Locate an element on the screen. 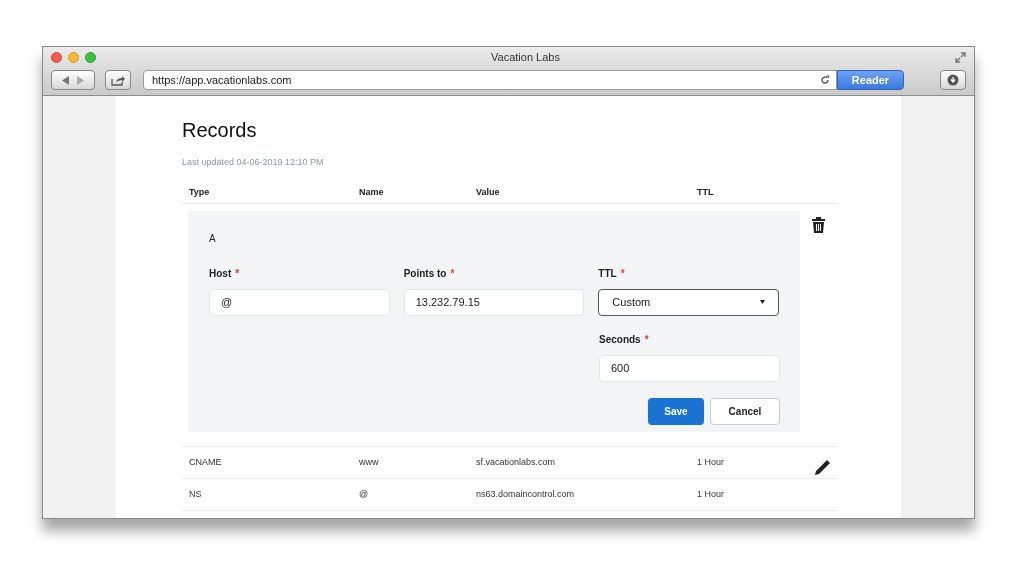  download-icon is located at coordinates (953, 80).